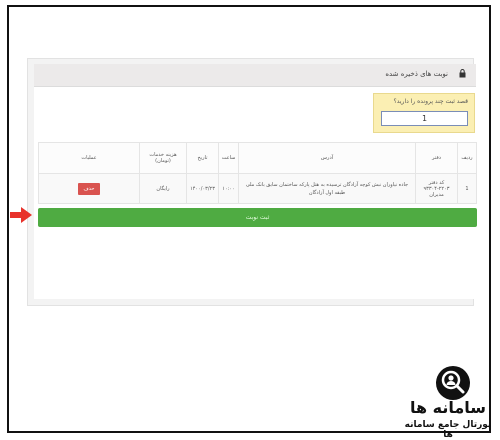  Describe the element at coordinates (430, 101) in the screenshot. I see `case-count-label: قصد ثبت چند پرونده را دارید؟` at that location.